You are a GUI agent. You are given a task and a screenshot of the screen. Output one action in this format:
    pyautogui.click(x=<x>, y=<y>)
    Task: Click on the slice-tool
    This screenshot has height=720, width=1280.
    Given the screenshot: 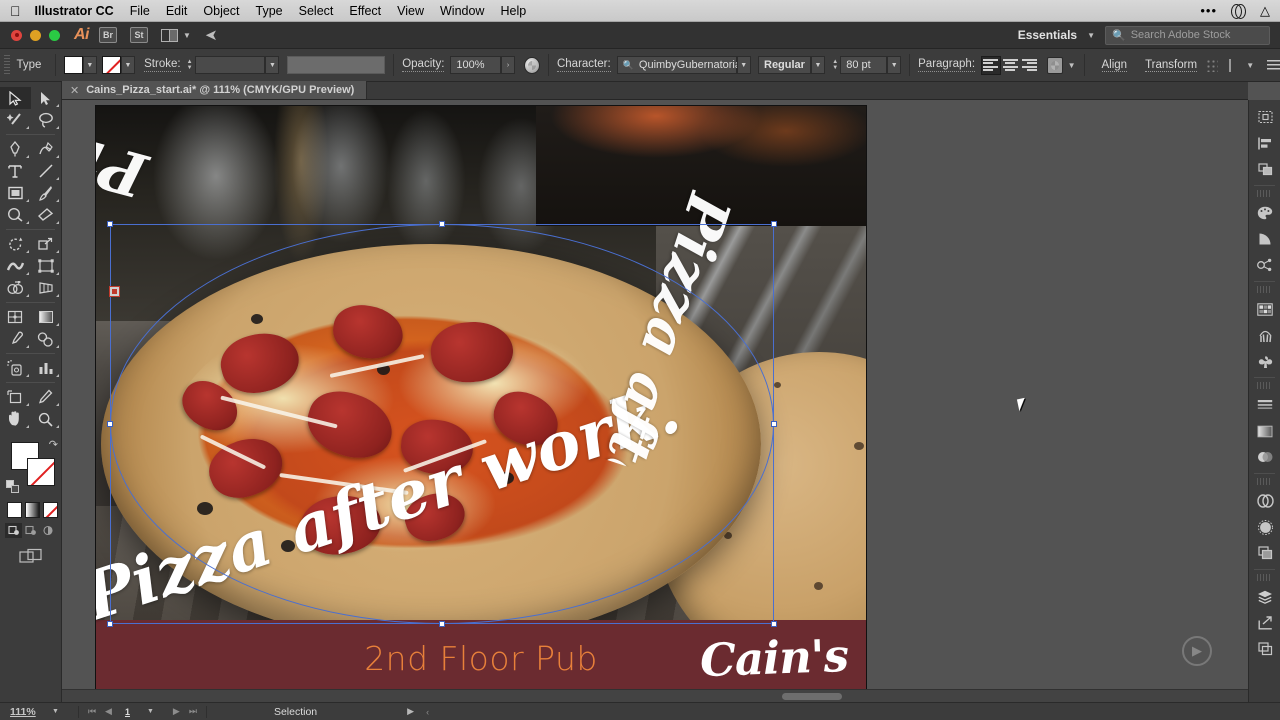 What is the action you would take?
    pyautogui.click(x=46, y=397)
    